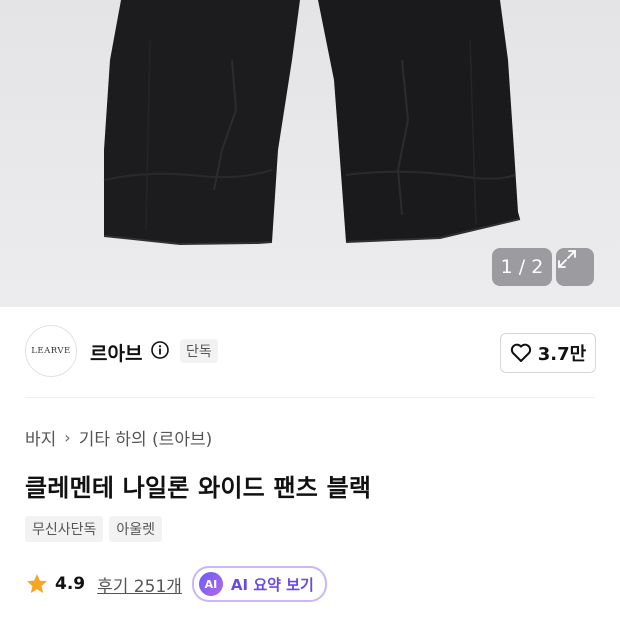 This screenshot has width=620, height=620. What do you see at coordinates (116, 352) in the screenshot?
I see `brand-name: 르아브` at bounding box center [116, 352].